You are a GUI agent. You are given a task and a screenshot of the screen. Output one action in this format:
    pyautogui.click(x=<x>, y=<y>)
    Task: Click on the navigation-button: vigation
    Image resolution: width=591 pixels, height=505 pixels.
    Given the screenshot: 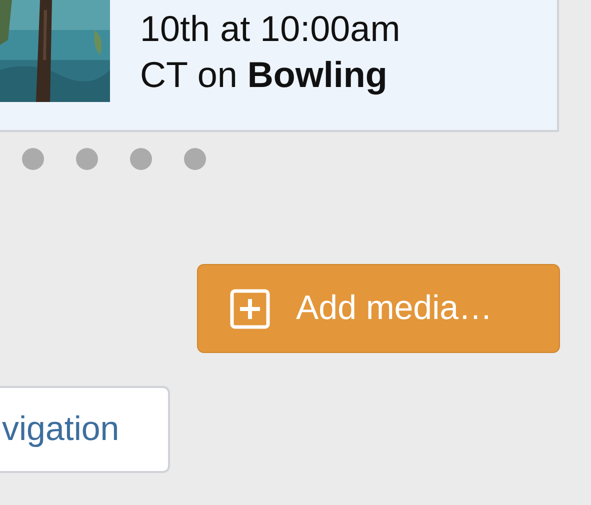 What is the action you would take?
    pyautogui.click(x=85, y=429)
    